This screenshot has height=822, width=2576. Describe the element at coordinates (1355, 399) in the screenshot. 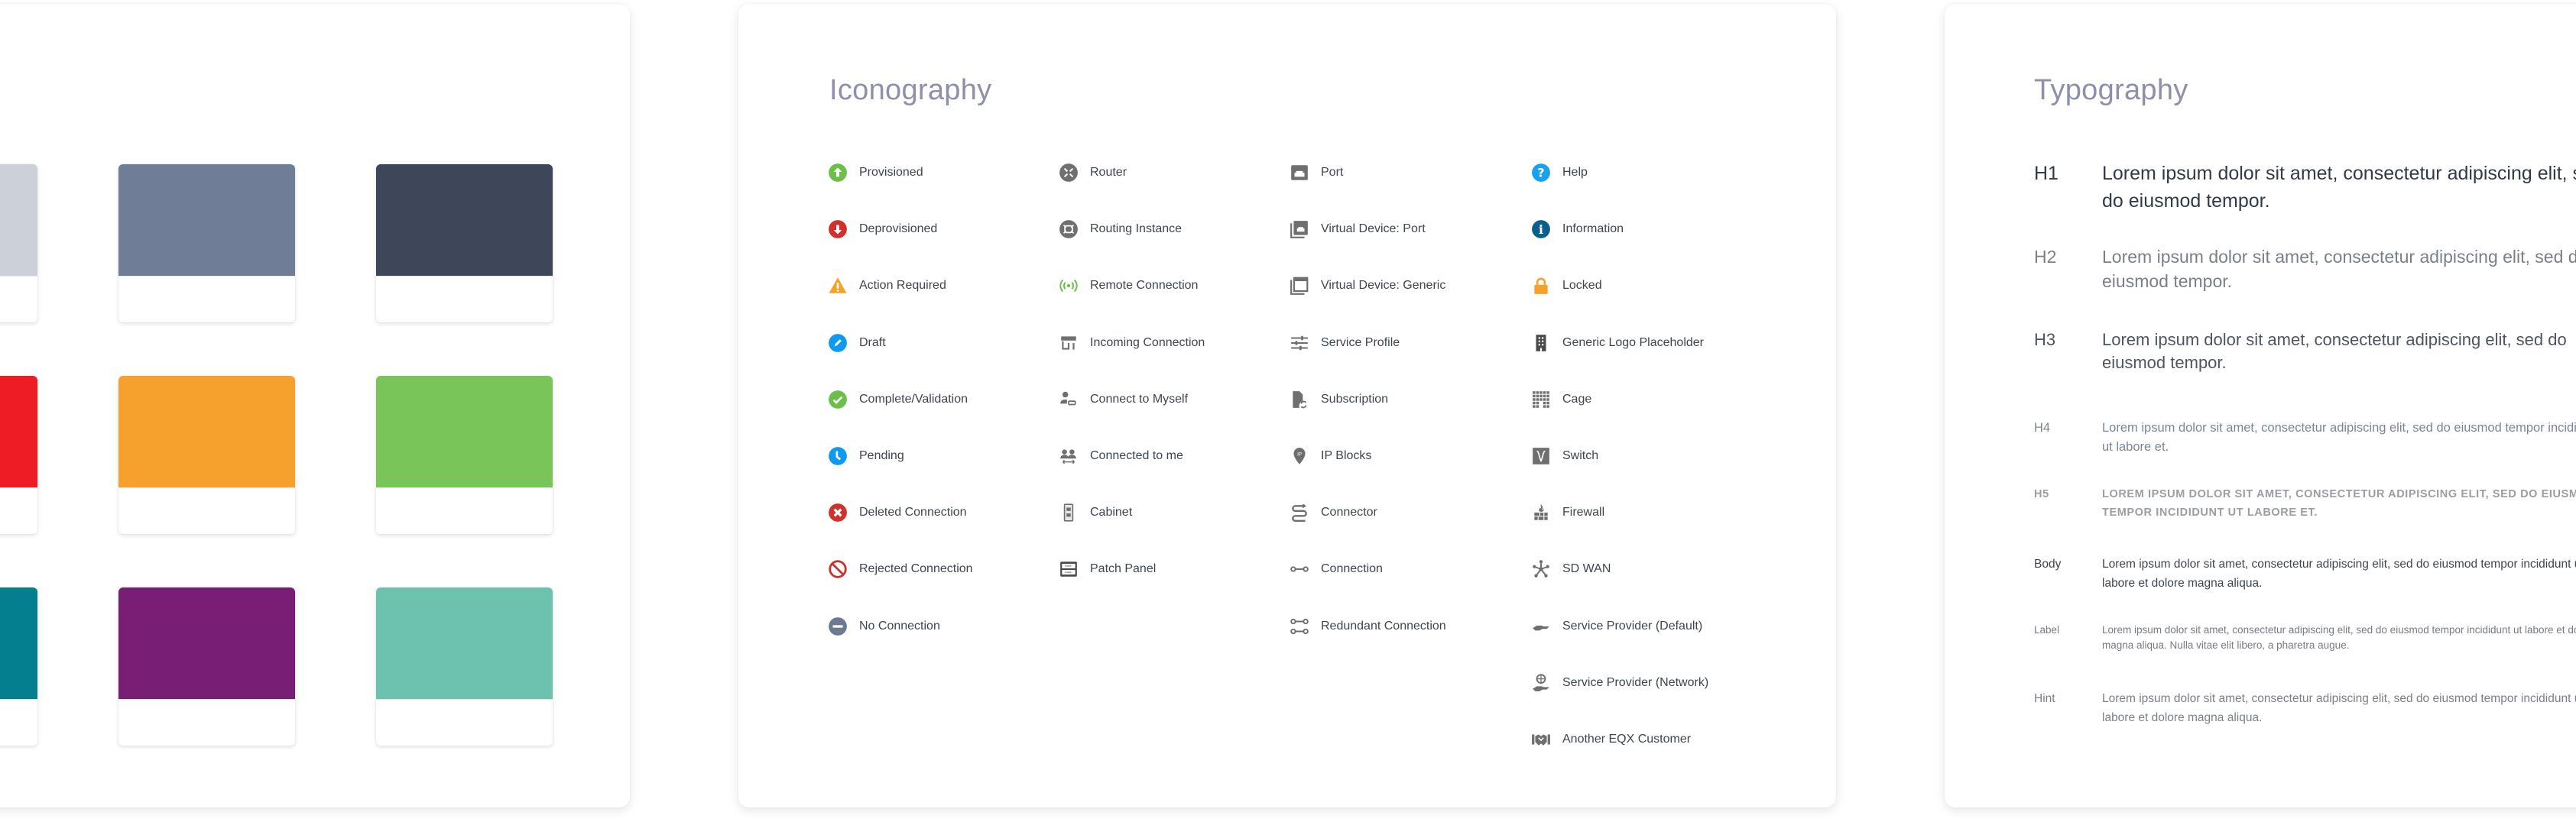

I see `icon-label: Subscription` at that location.